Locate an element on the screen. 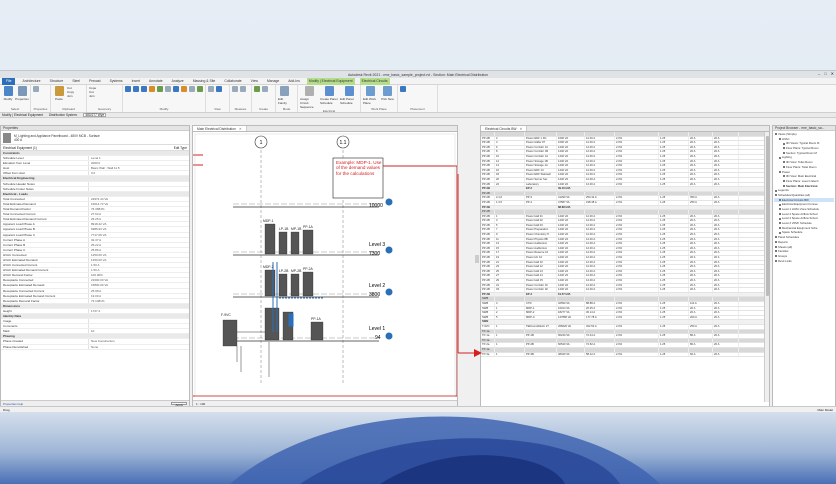  property-value: 76.3684% is located at coordinates (139, 209).